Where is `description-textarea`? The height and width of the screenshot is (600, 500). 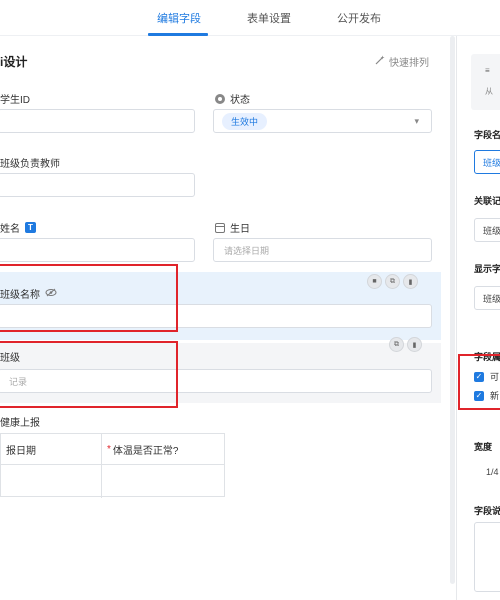 description-textarea is located at coordinates (487, 557).